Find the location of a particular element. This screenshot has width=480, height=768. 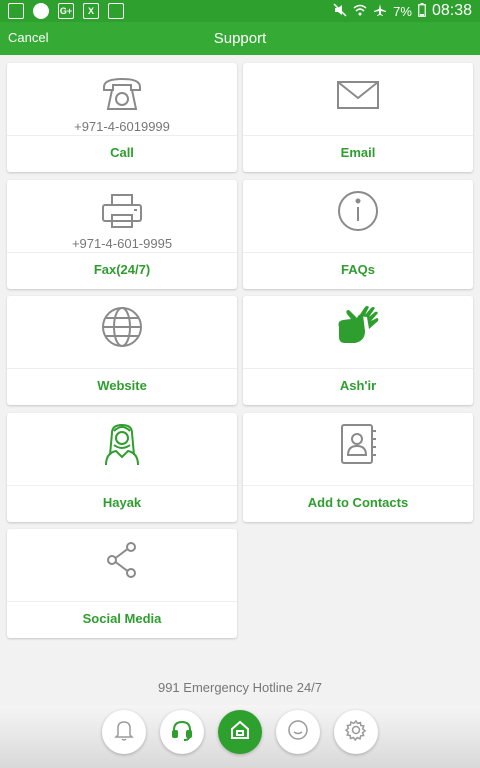

email-card: Email is located at coordinates (358, 117).